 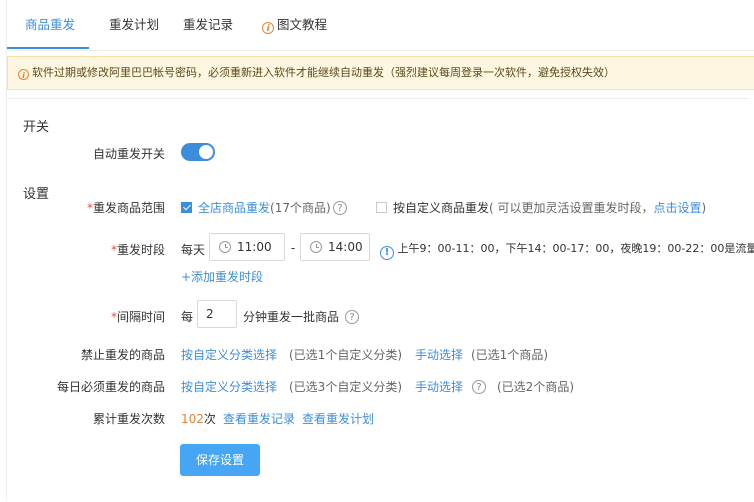 I want to click on custom-settings-link: 点击设置, so click(x=678, y=208).